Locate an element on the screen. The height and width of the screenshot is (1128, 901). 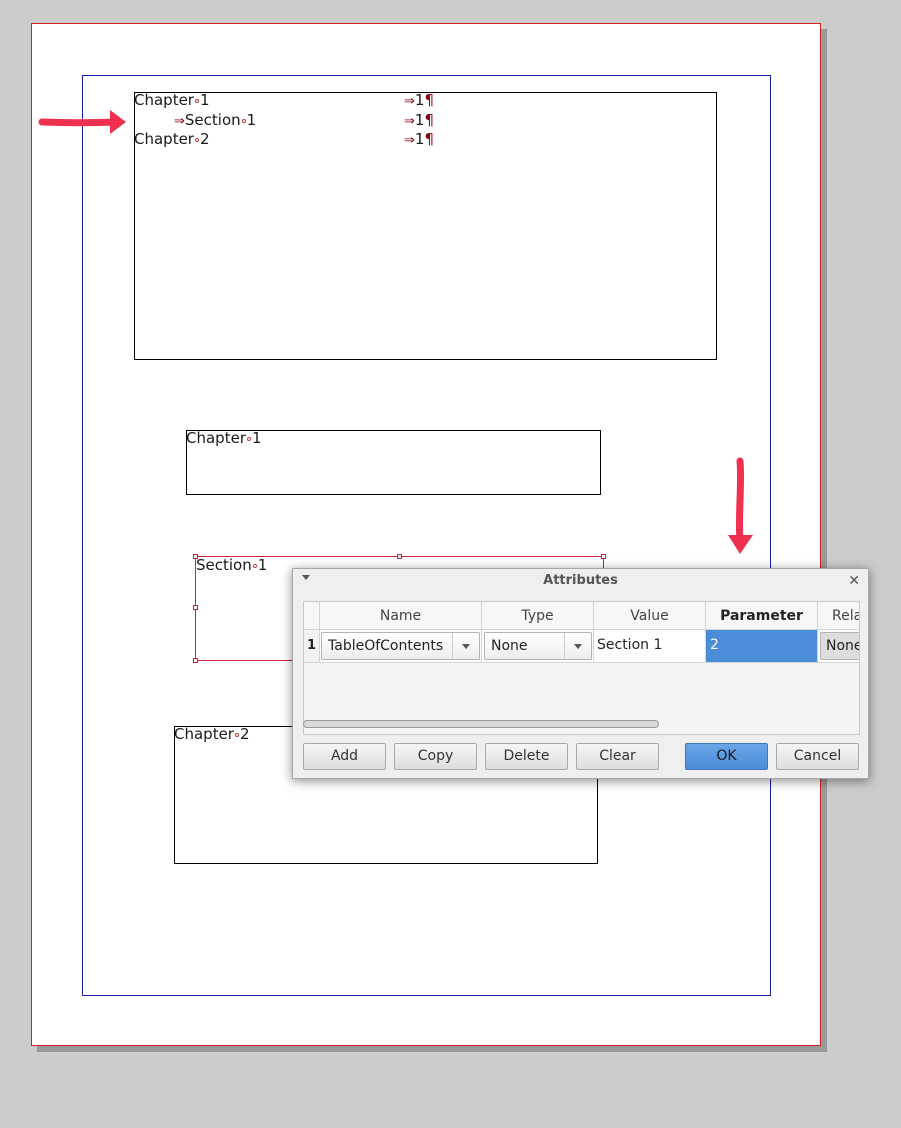
delete-button: Delete is located at coordinates (526, 756).